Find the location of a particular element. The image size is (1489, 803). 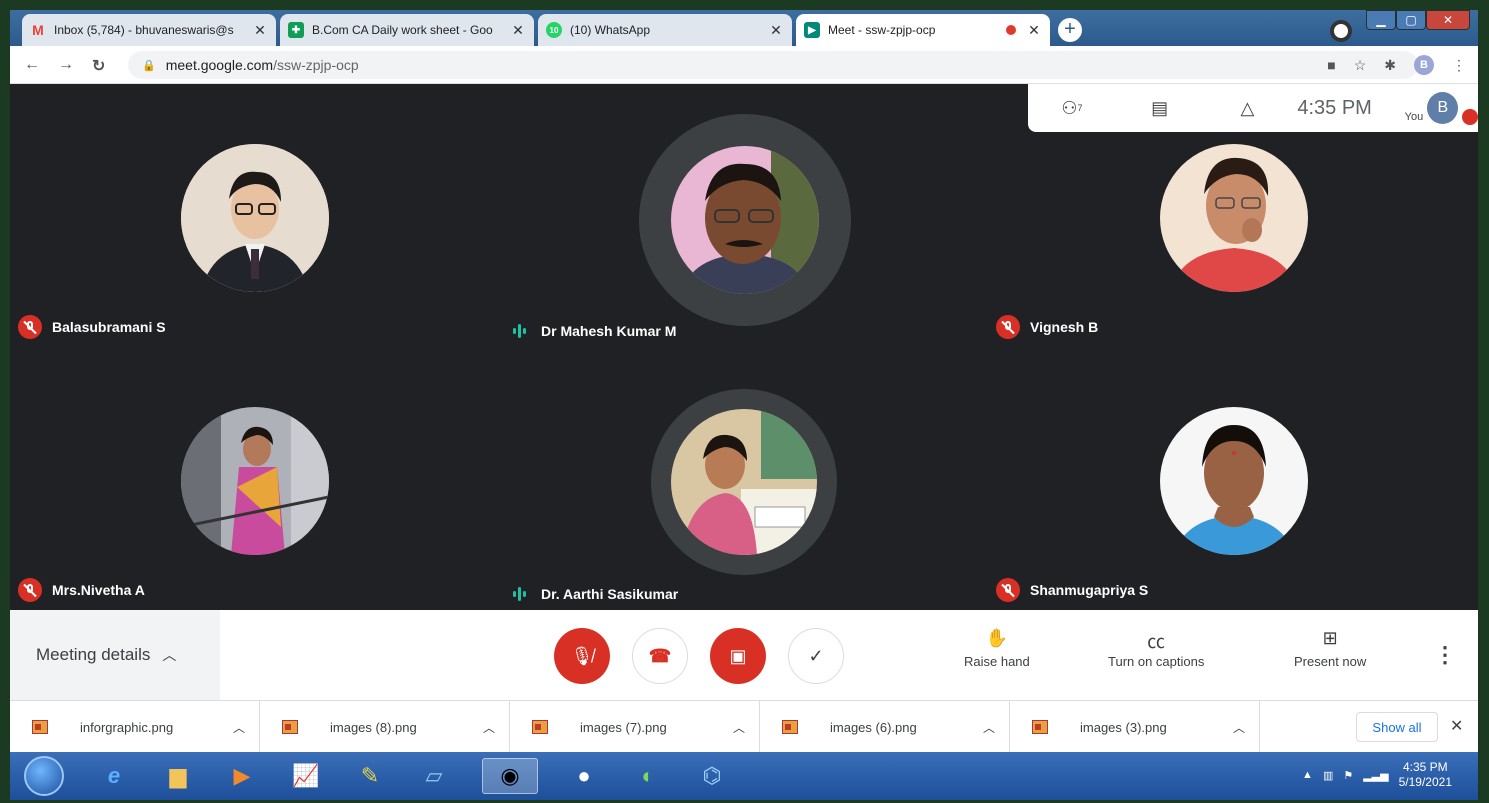

raise-hand-button: ✋ Raise hand is located at coordinates (997, 648).